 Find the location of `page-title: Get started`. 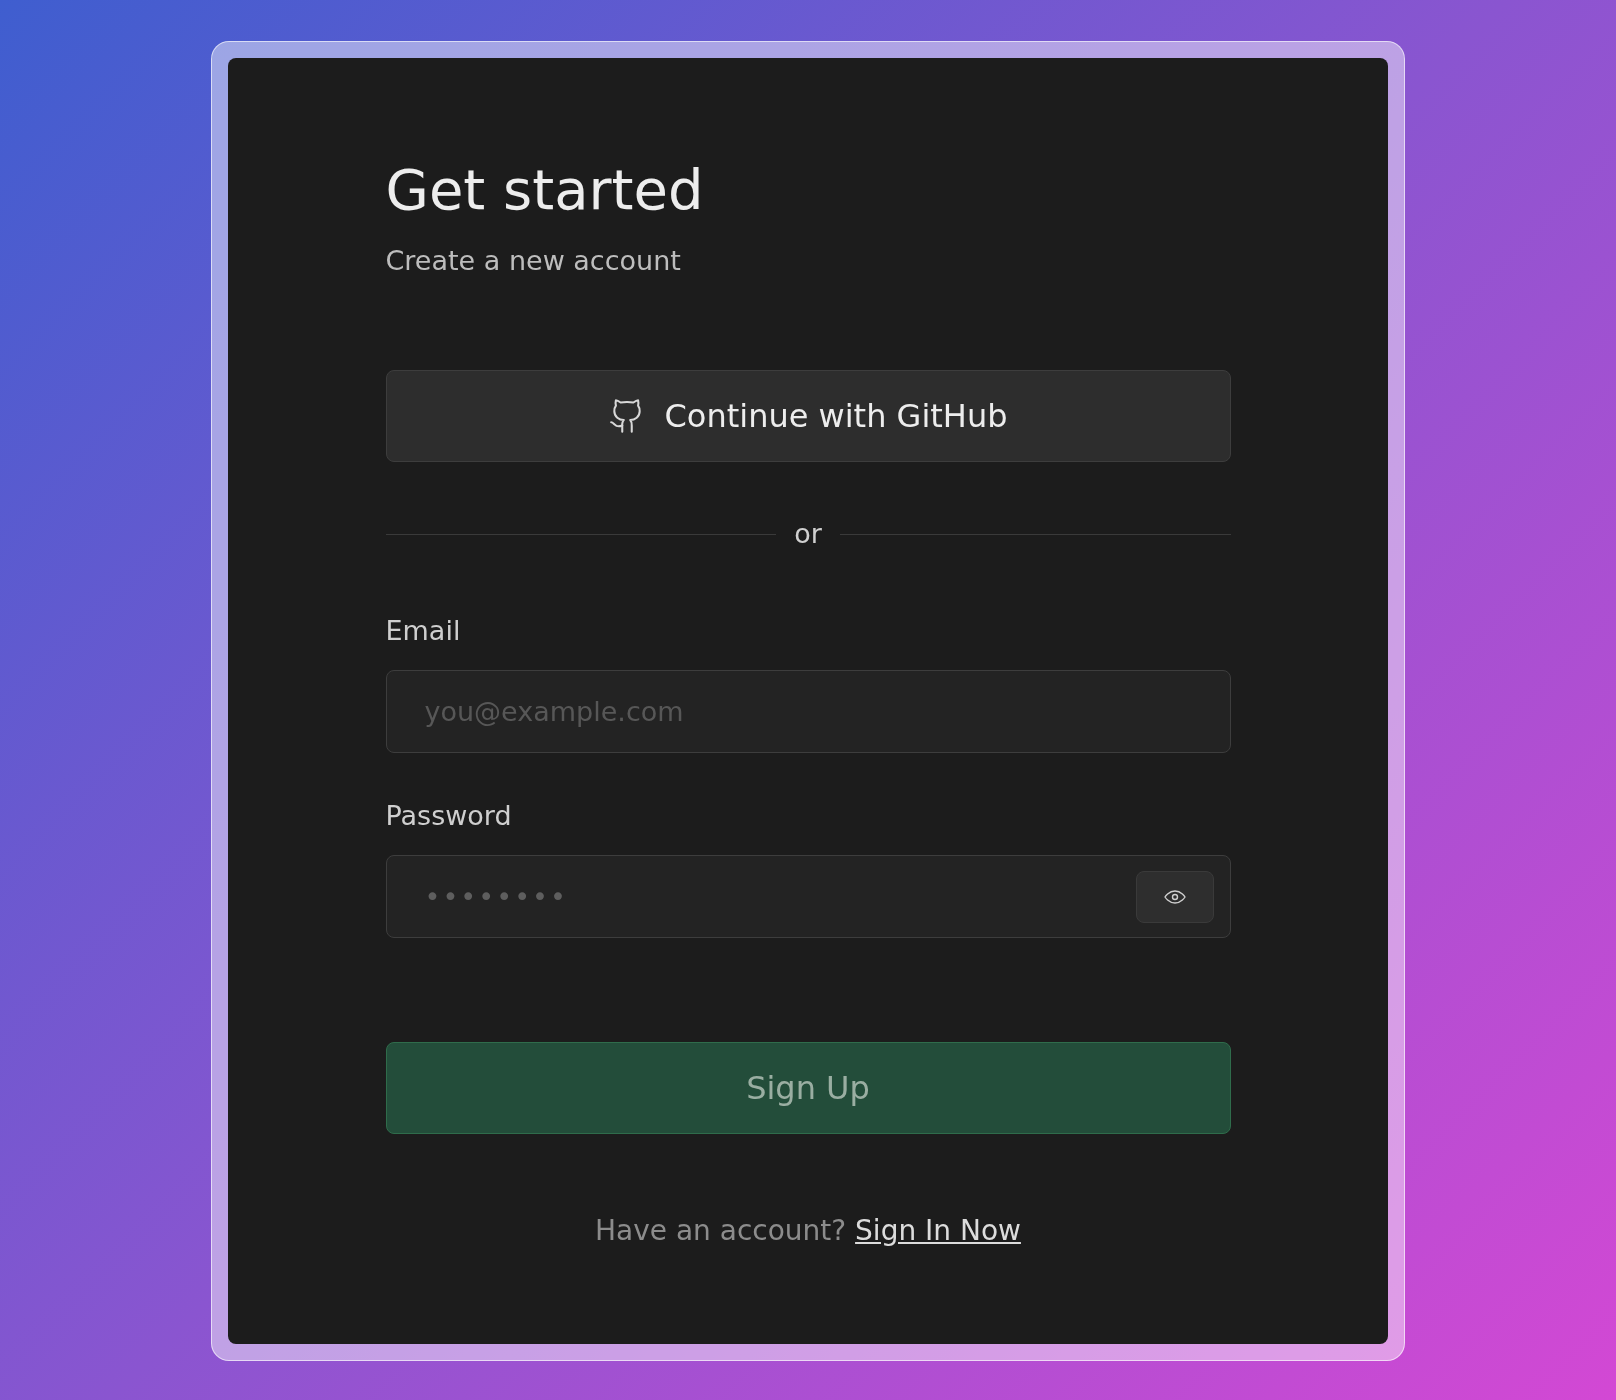

page-title: Get started is located at coordinates (545, 190).